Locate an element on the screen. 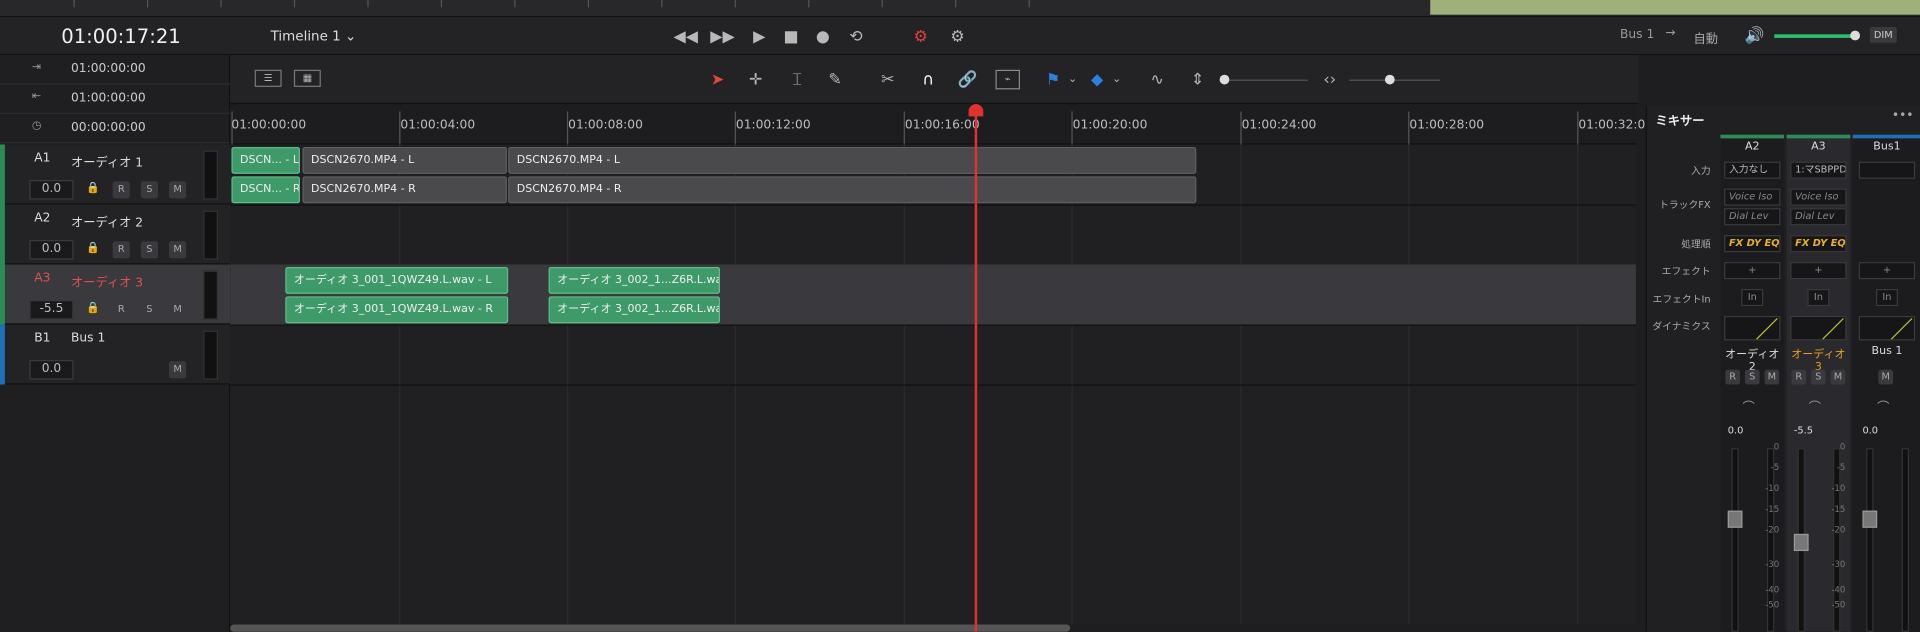 The width and height of the screenshot is (1920, 632). track-header-a3: A3 オーディオ 3 -5.5 🔒 R S M is located at coordinates (115, 294).